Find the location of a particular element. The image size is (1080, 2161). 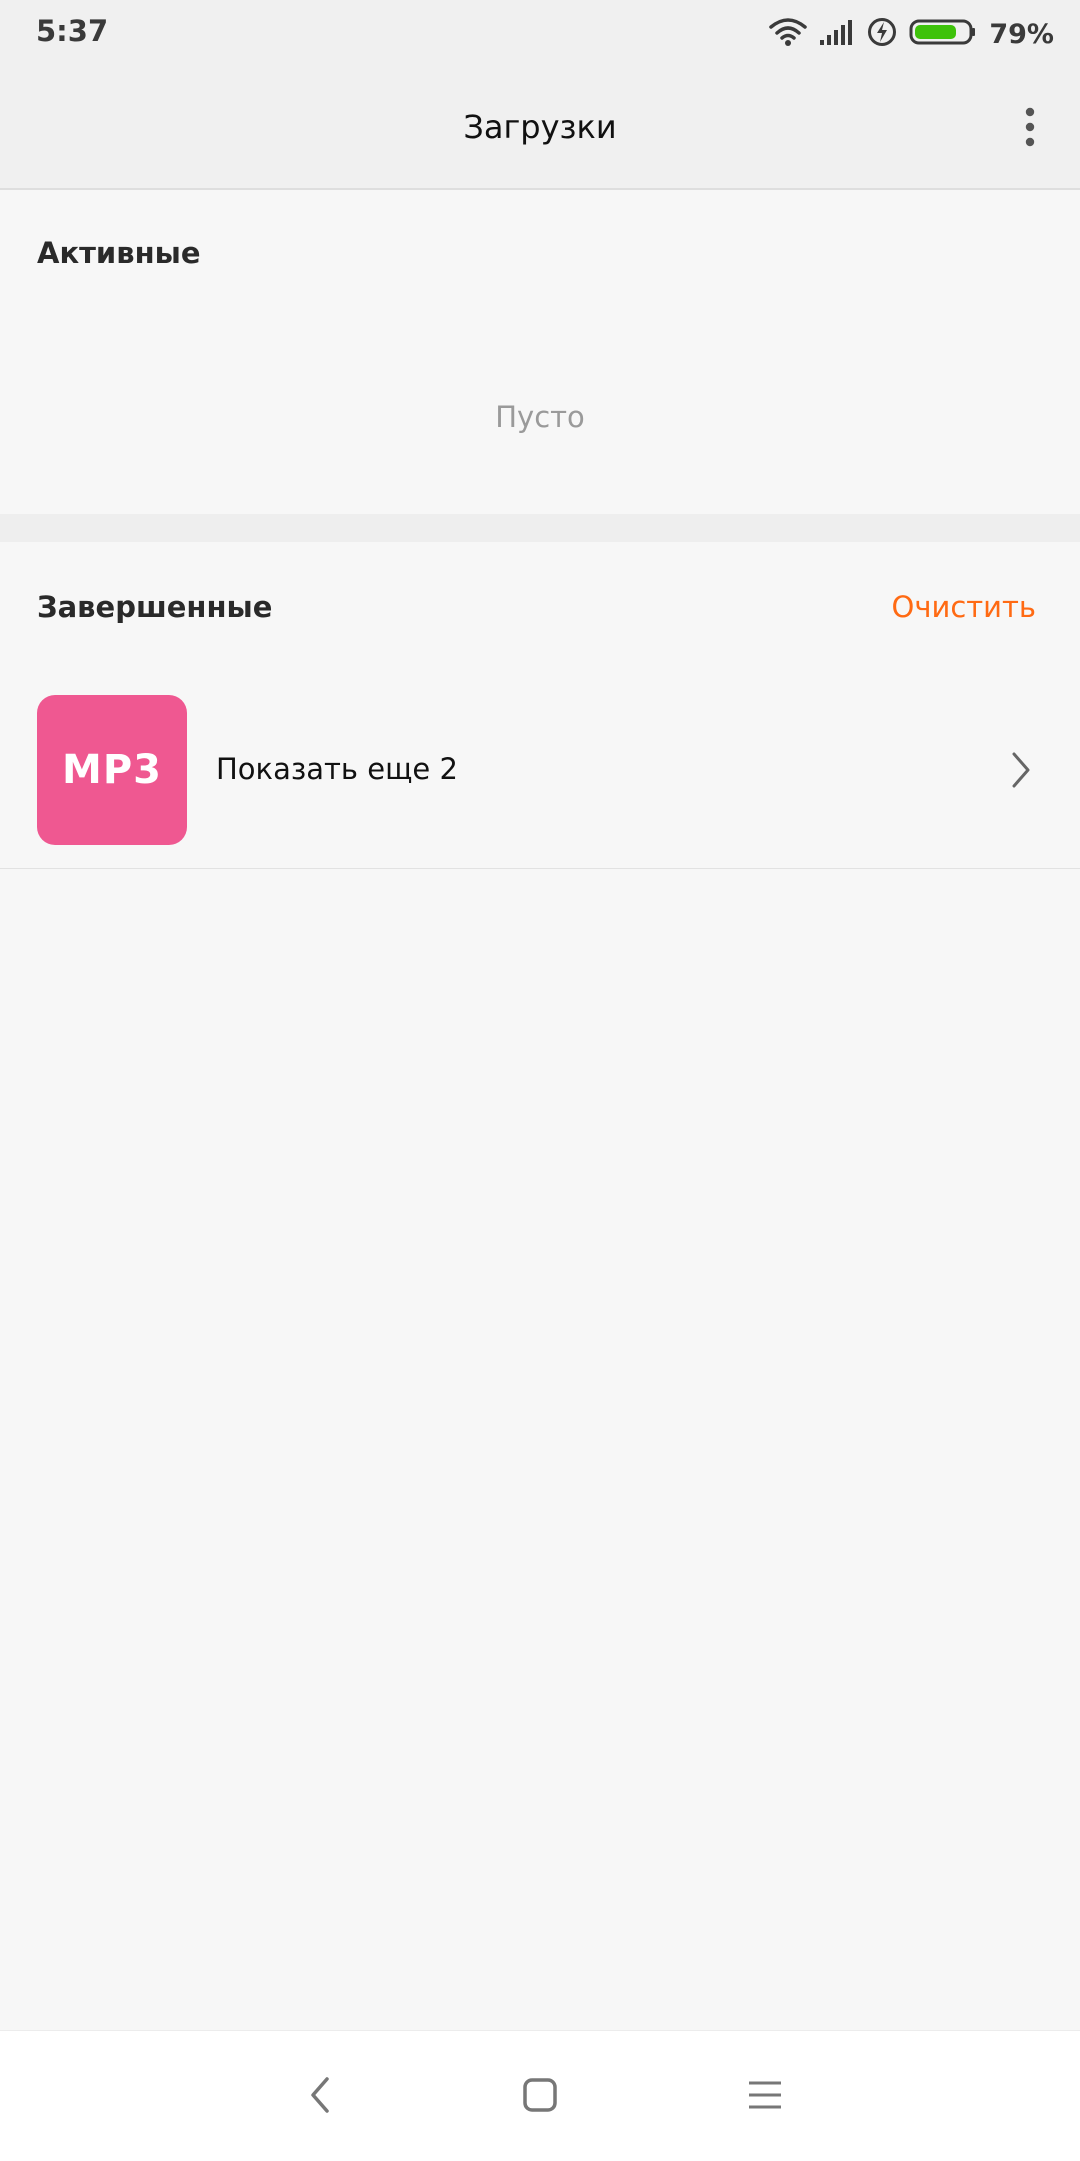

status-icons: 79% is located at coordinates (911, 34).